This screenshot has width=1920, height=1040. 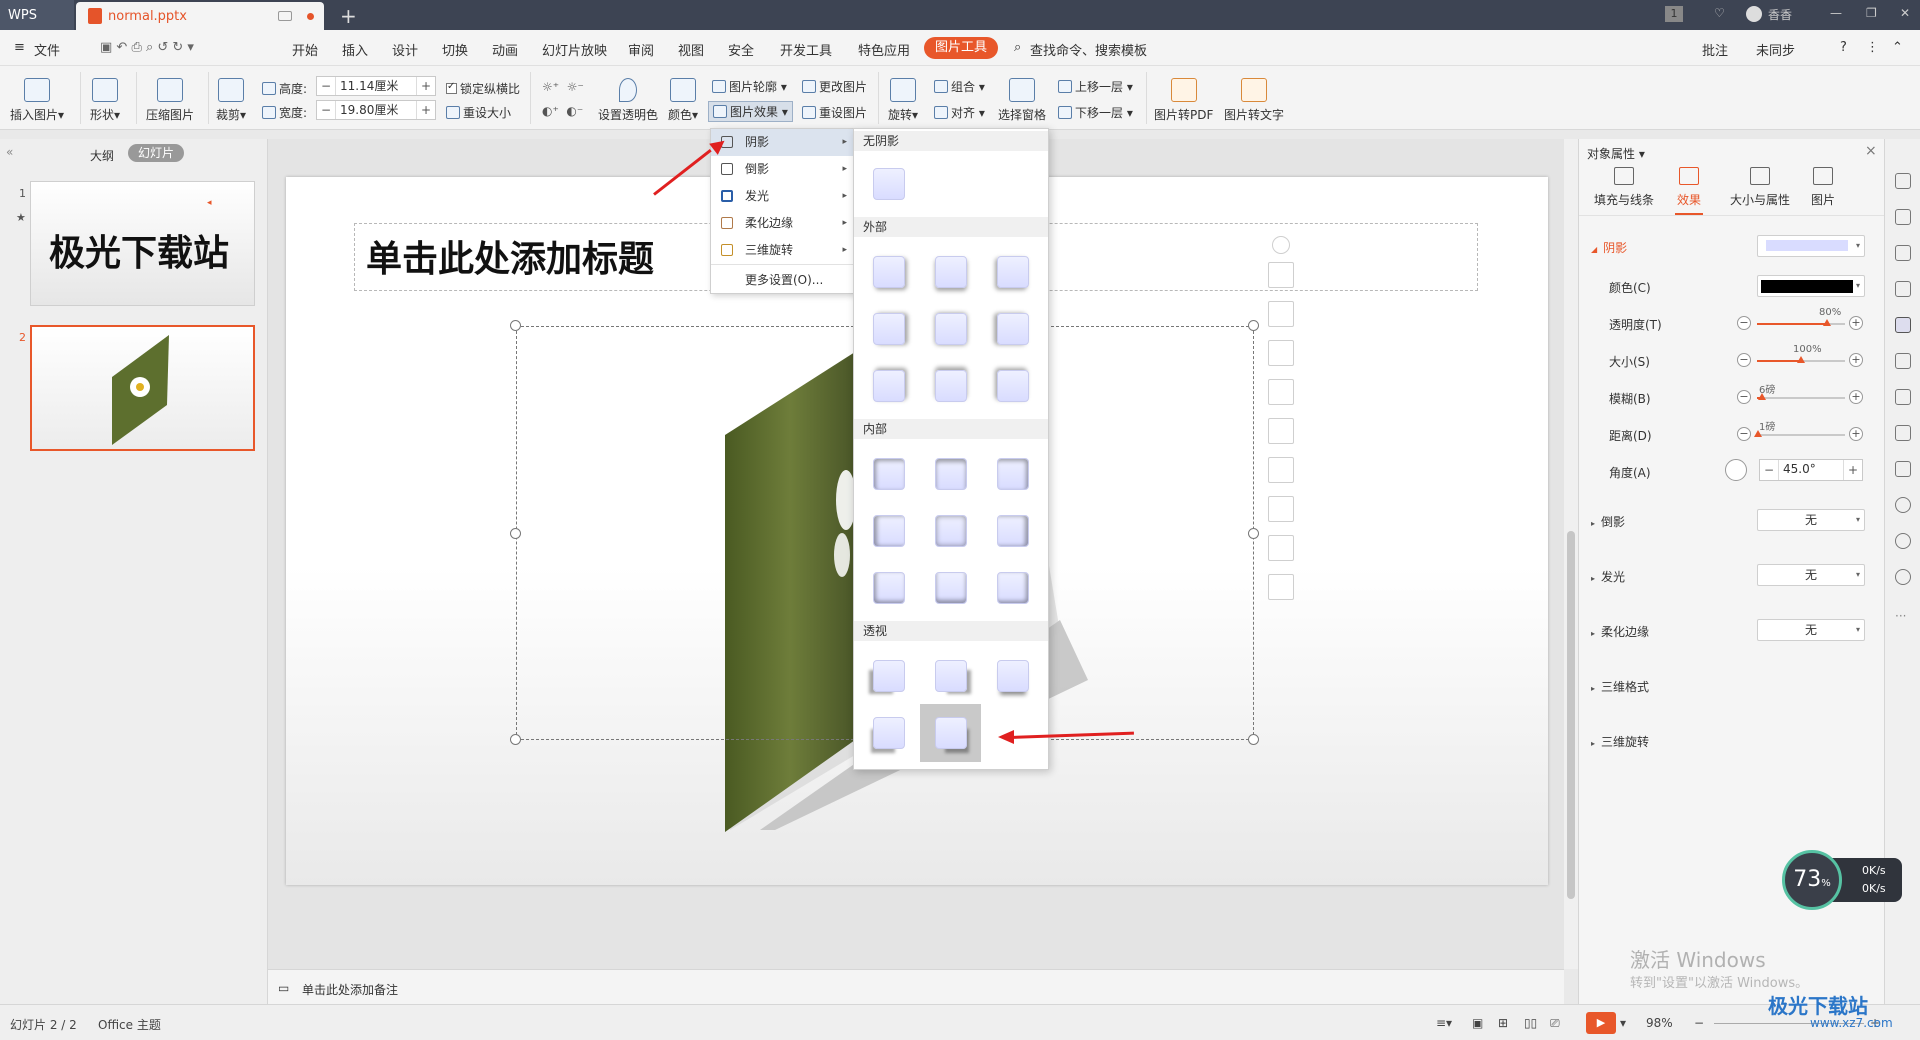 I want to click on layers-icon, so click(x=1281, y=275).